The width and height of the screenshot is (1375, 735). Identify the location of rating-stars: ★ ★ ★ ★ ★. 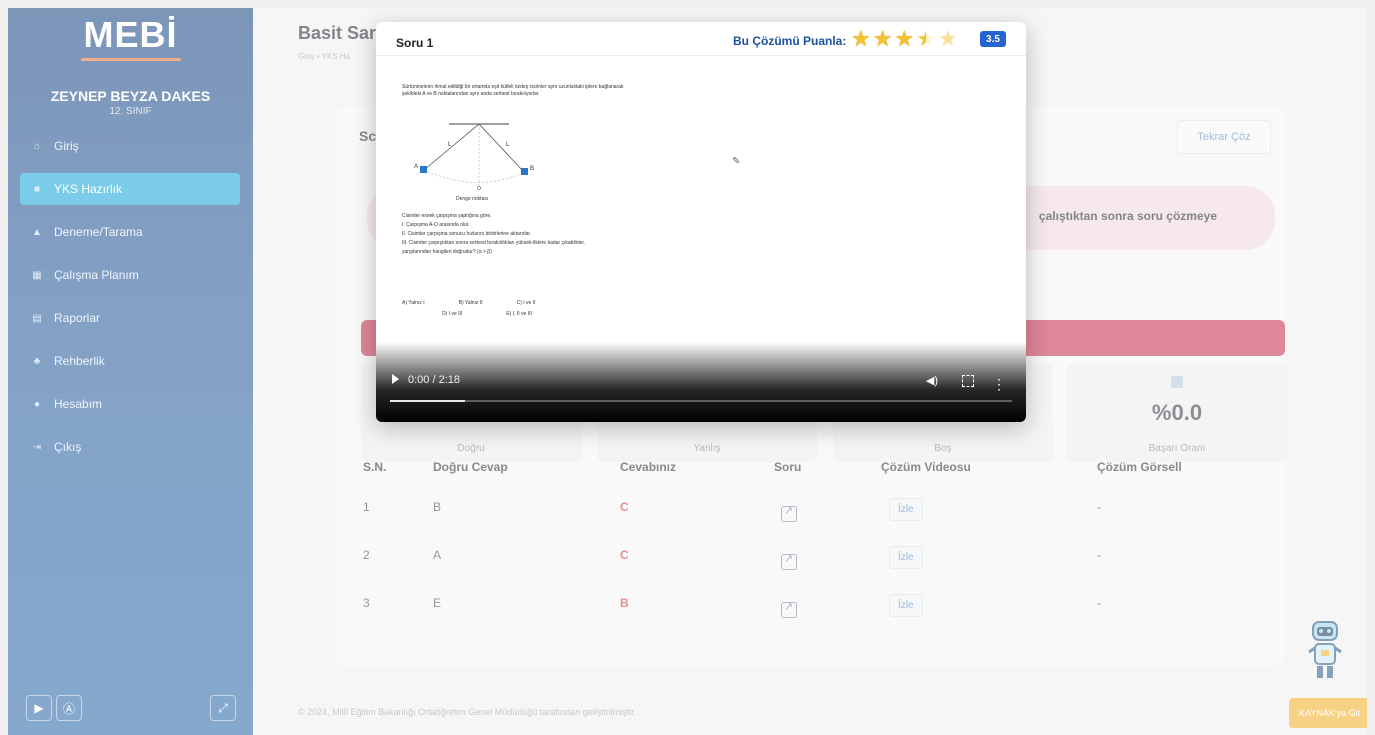
(905, 39).